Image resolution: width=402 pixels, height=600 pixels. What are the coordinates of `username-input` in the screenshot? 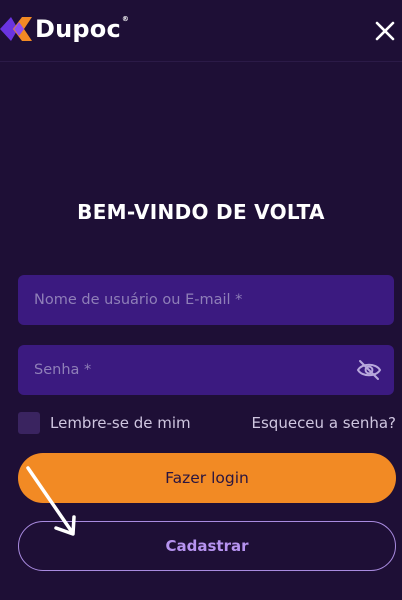 It's located at (206, 300).